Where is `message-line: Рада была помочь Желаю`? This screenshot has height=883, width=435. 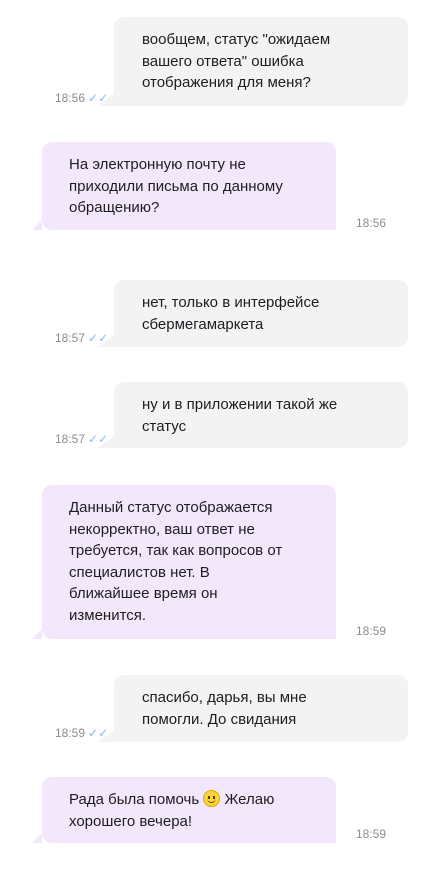 message-line: Рада была помочь Желаю is located at coordinates (192, 800).